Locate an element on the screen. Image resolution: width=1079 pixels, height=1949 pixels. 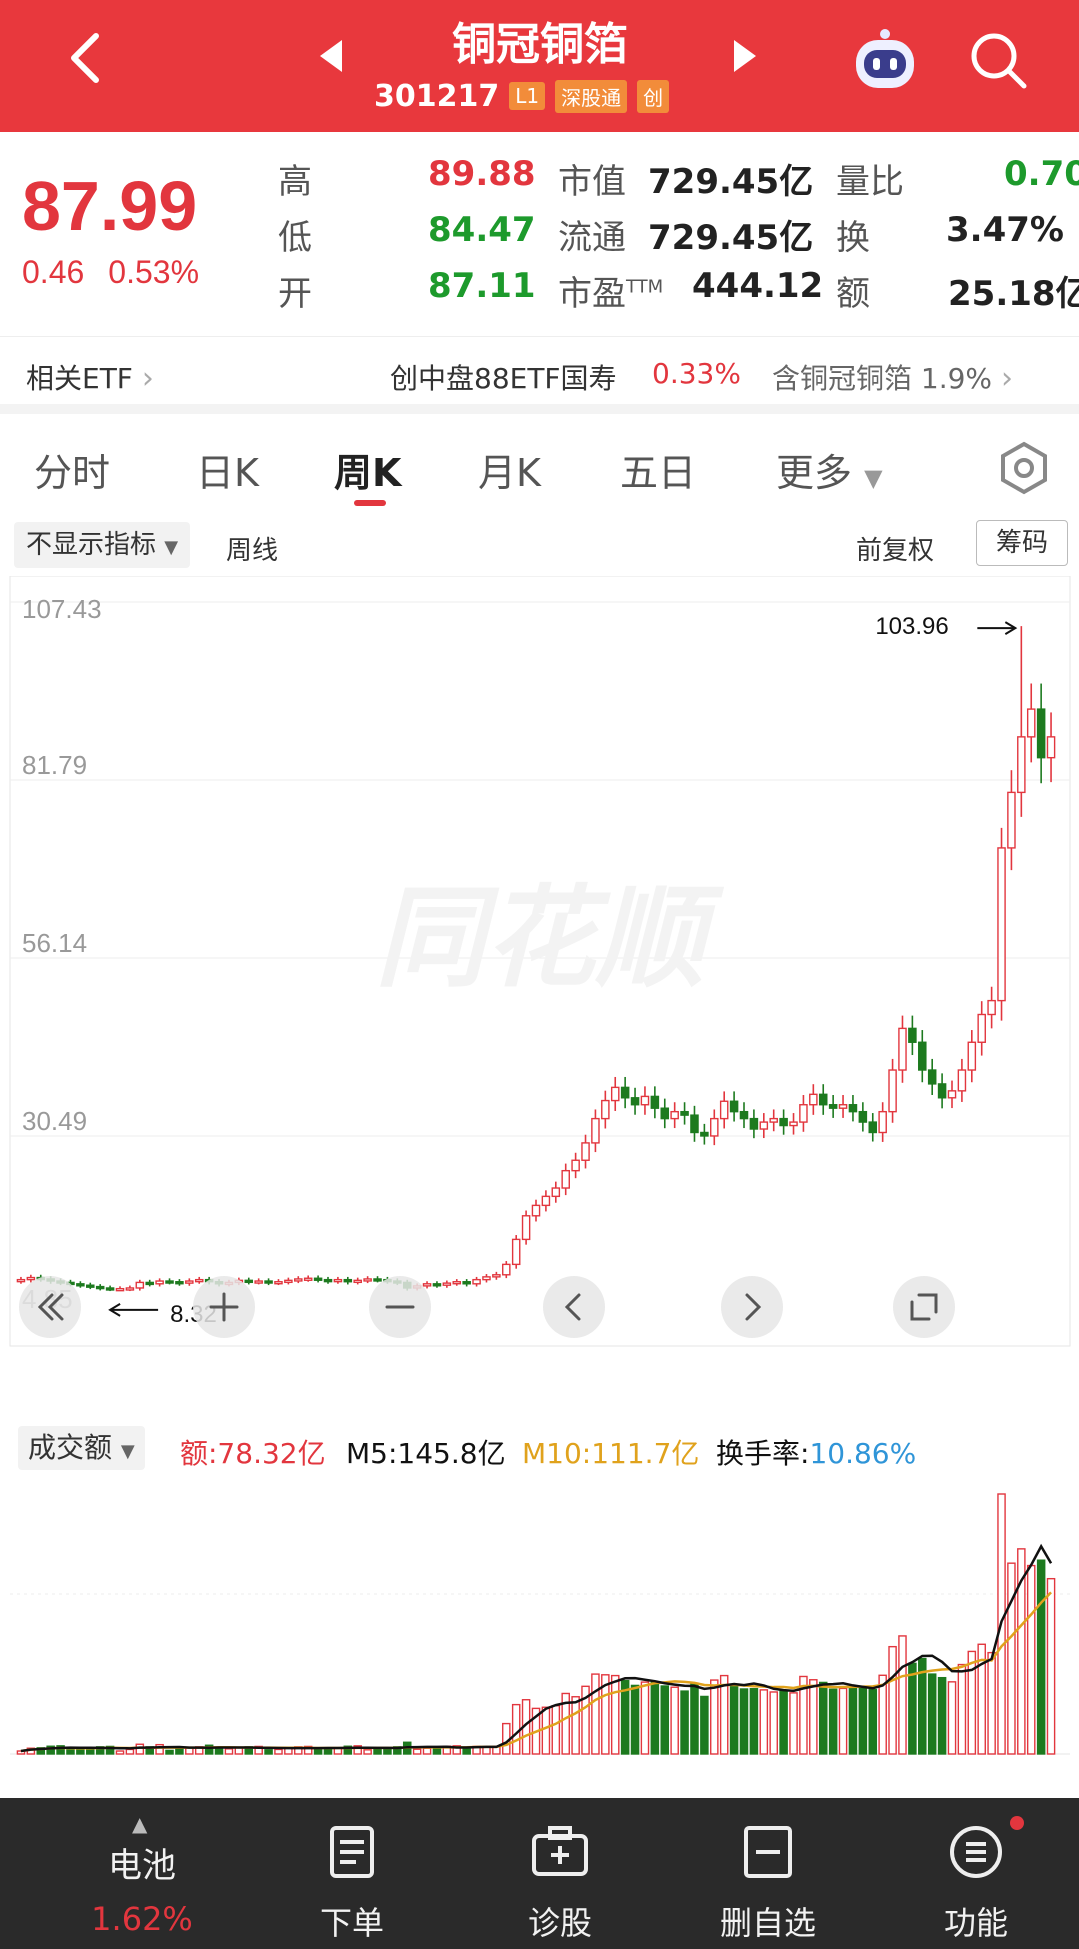
tab-five-day: 五日 is located at coordinates (658, 469).